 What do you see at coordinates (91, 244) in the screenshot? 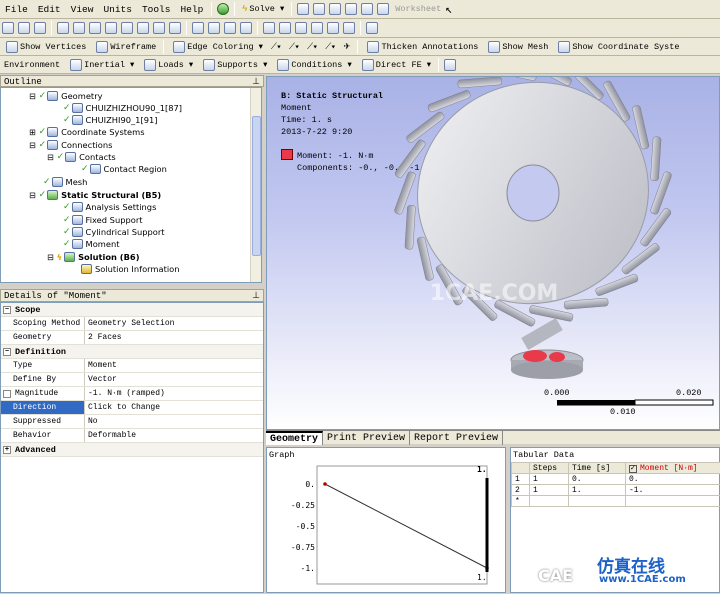
I see `tree-item-moment: ✓Moment` at bounding box center [91, 244].